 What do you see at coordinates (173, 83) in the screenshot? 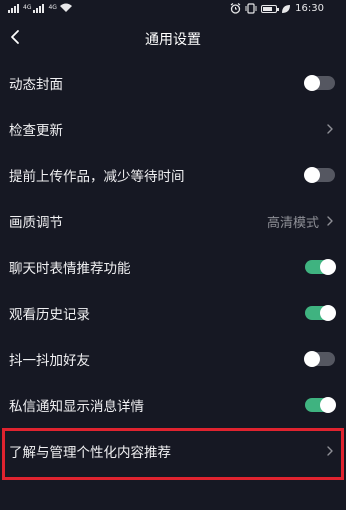
I see `setting-row-dynamic-cover: 动态封面` at bounding box center [173, 83].